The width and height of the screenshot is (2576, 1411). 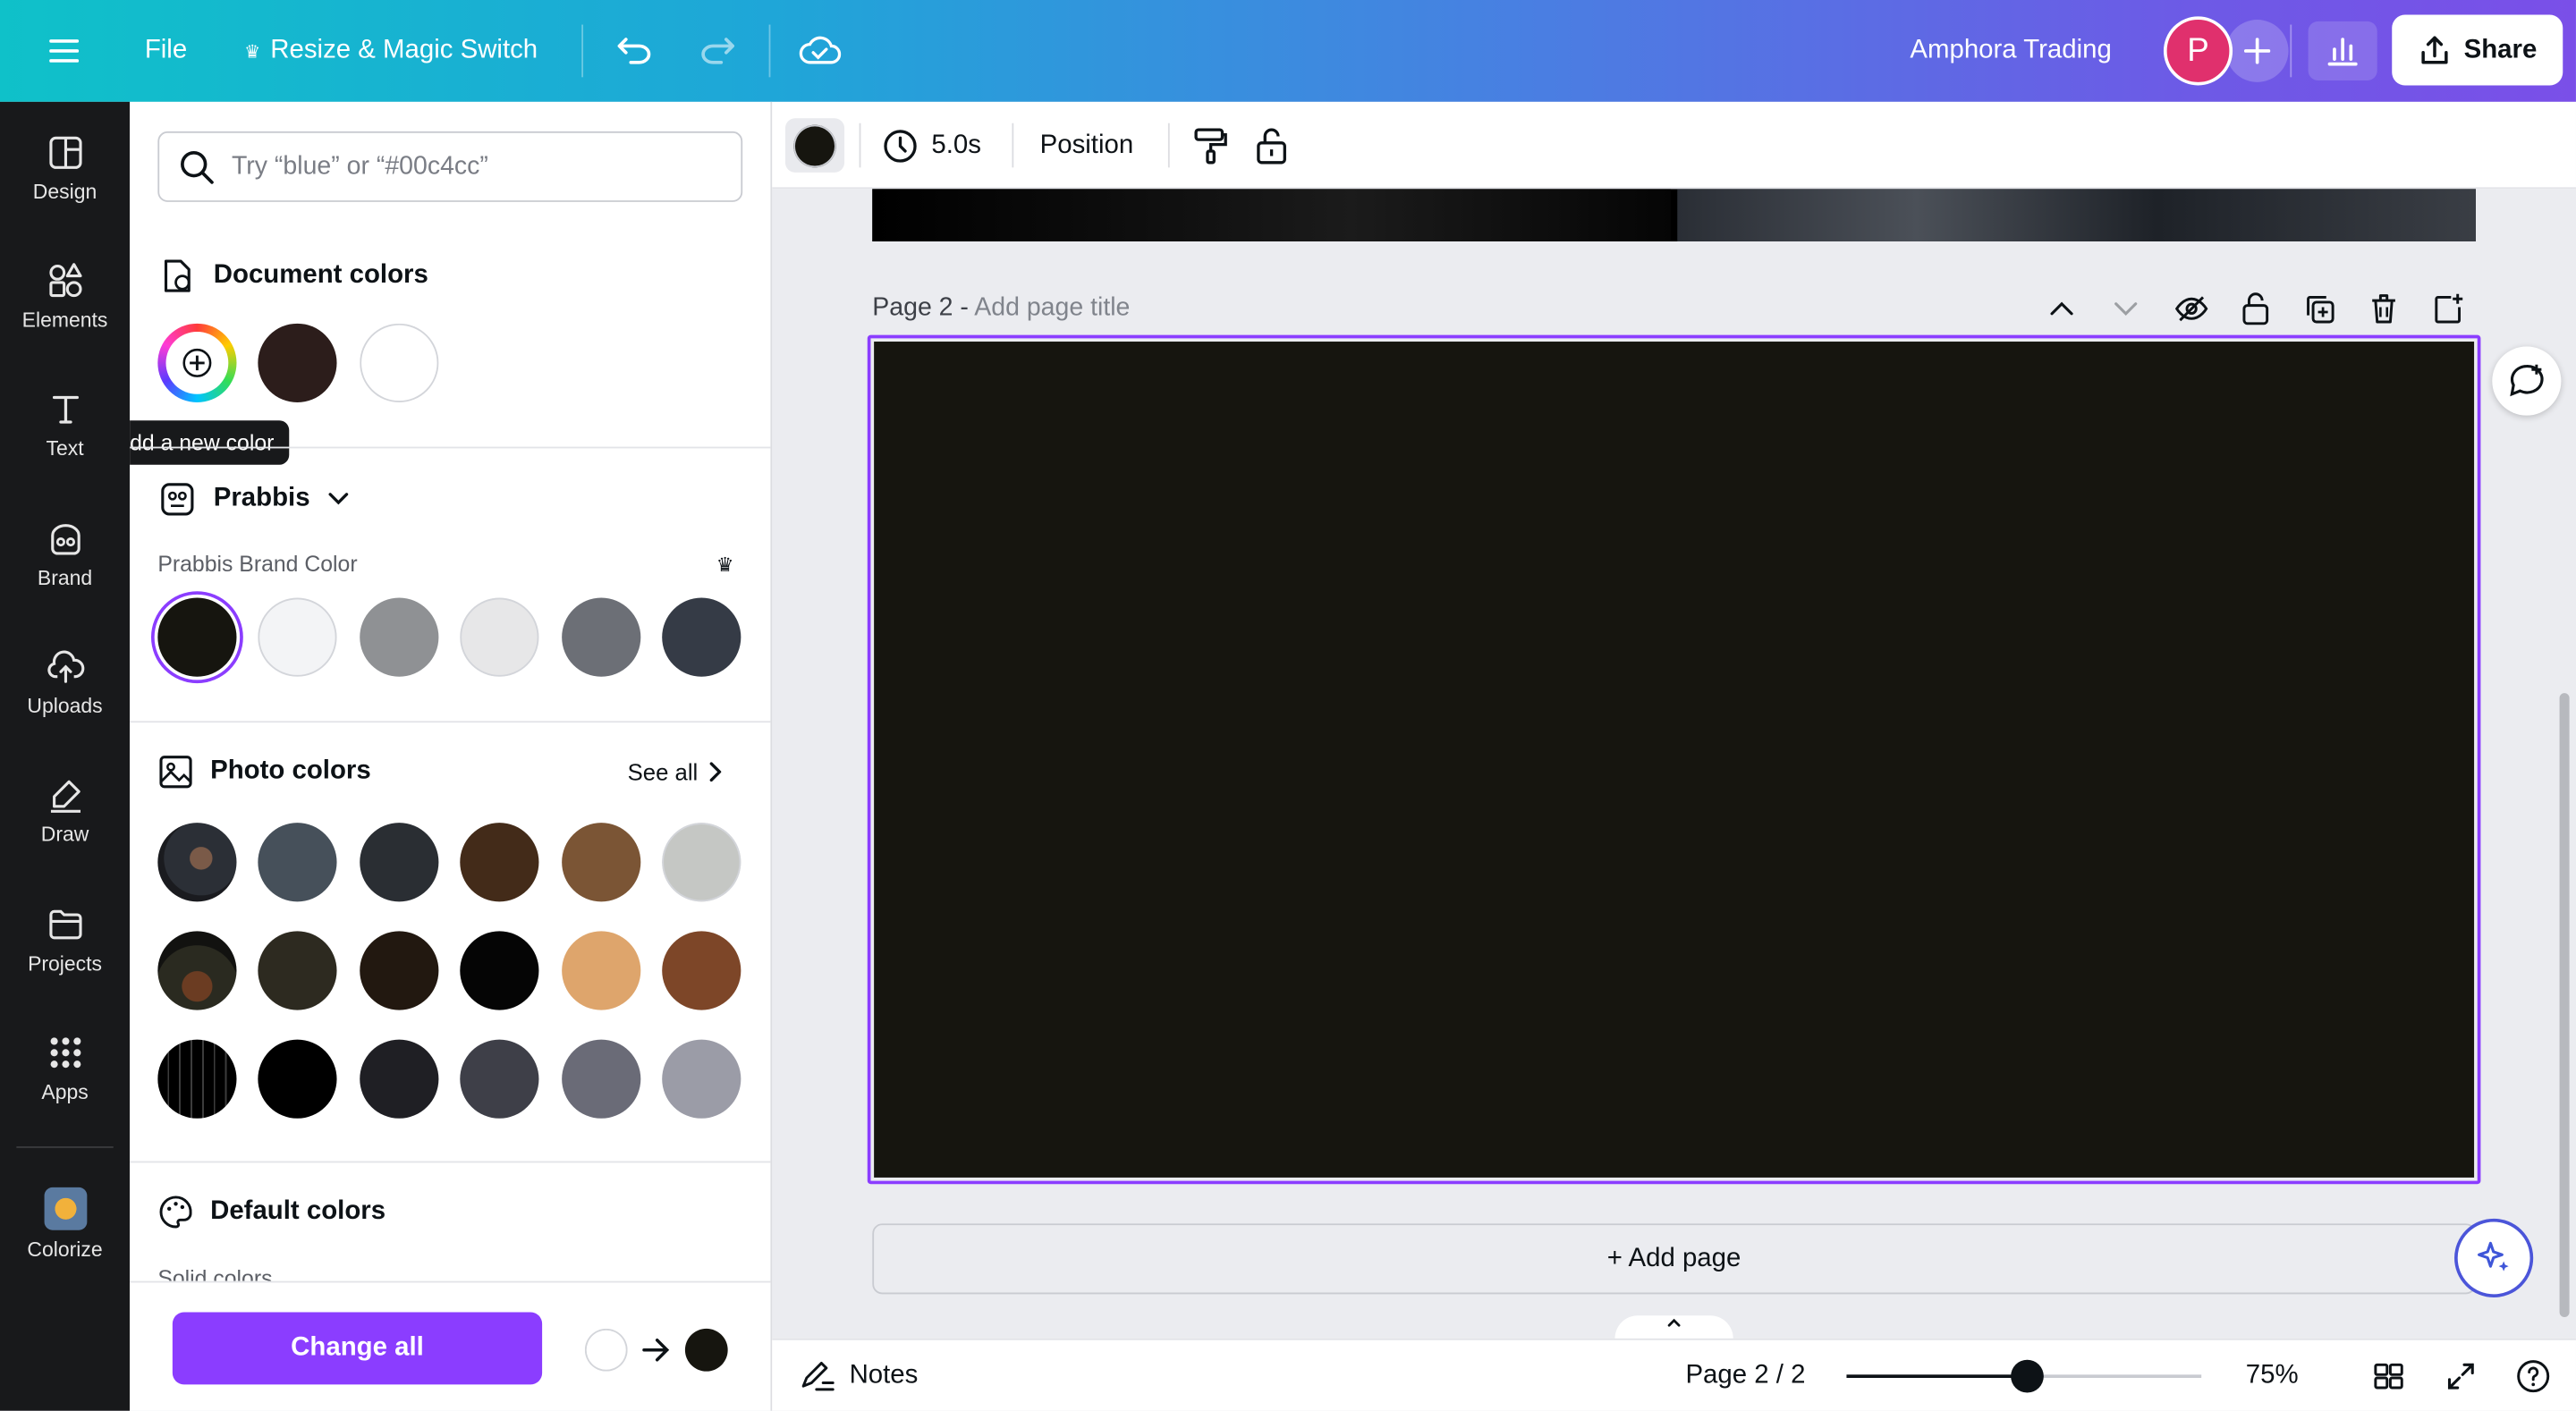 I want to click on copy-style-button, so click(x=1210, y=145).